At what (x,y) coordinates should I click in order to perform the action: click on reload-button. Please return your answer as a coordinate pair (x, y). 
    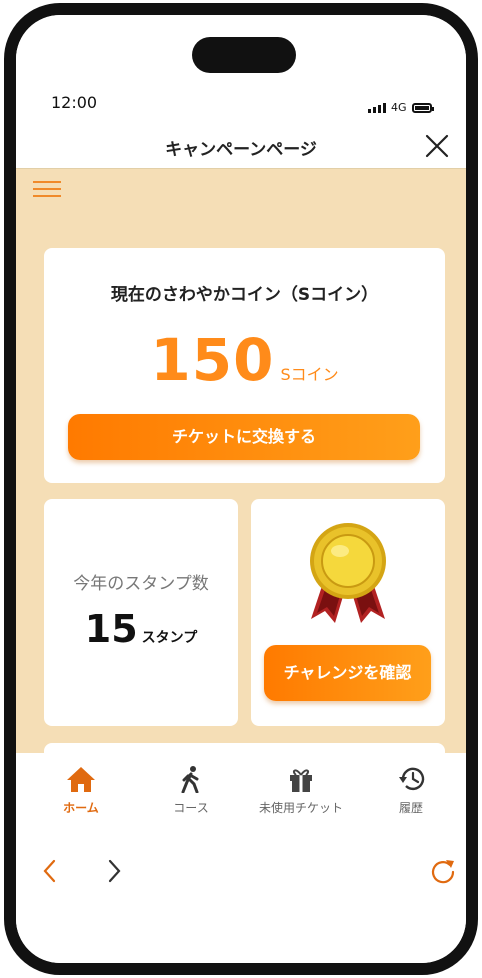
    Looking at the image, I should click on (443, 871).